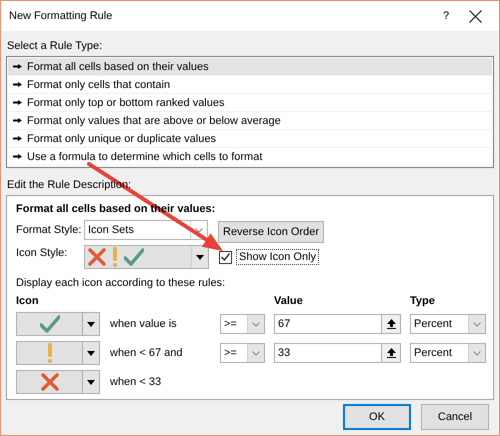  I want to click on window-title: New Formatting Rule, so click(61, 16).